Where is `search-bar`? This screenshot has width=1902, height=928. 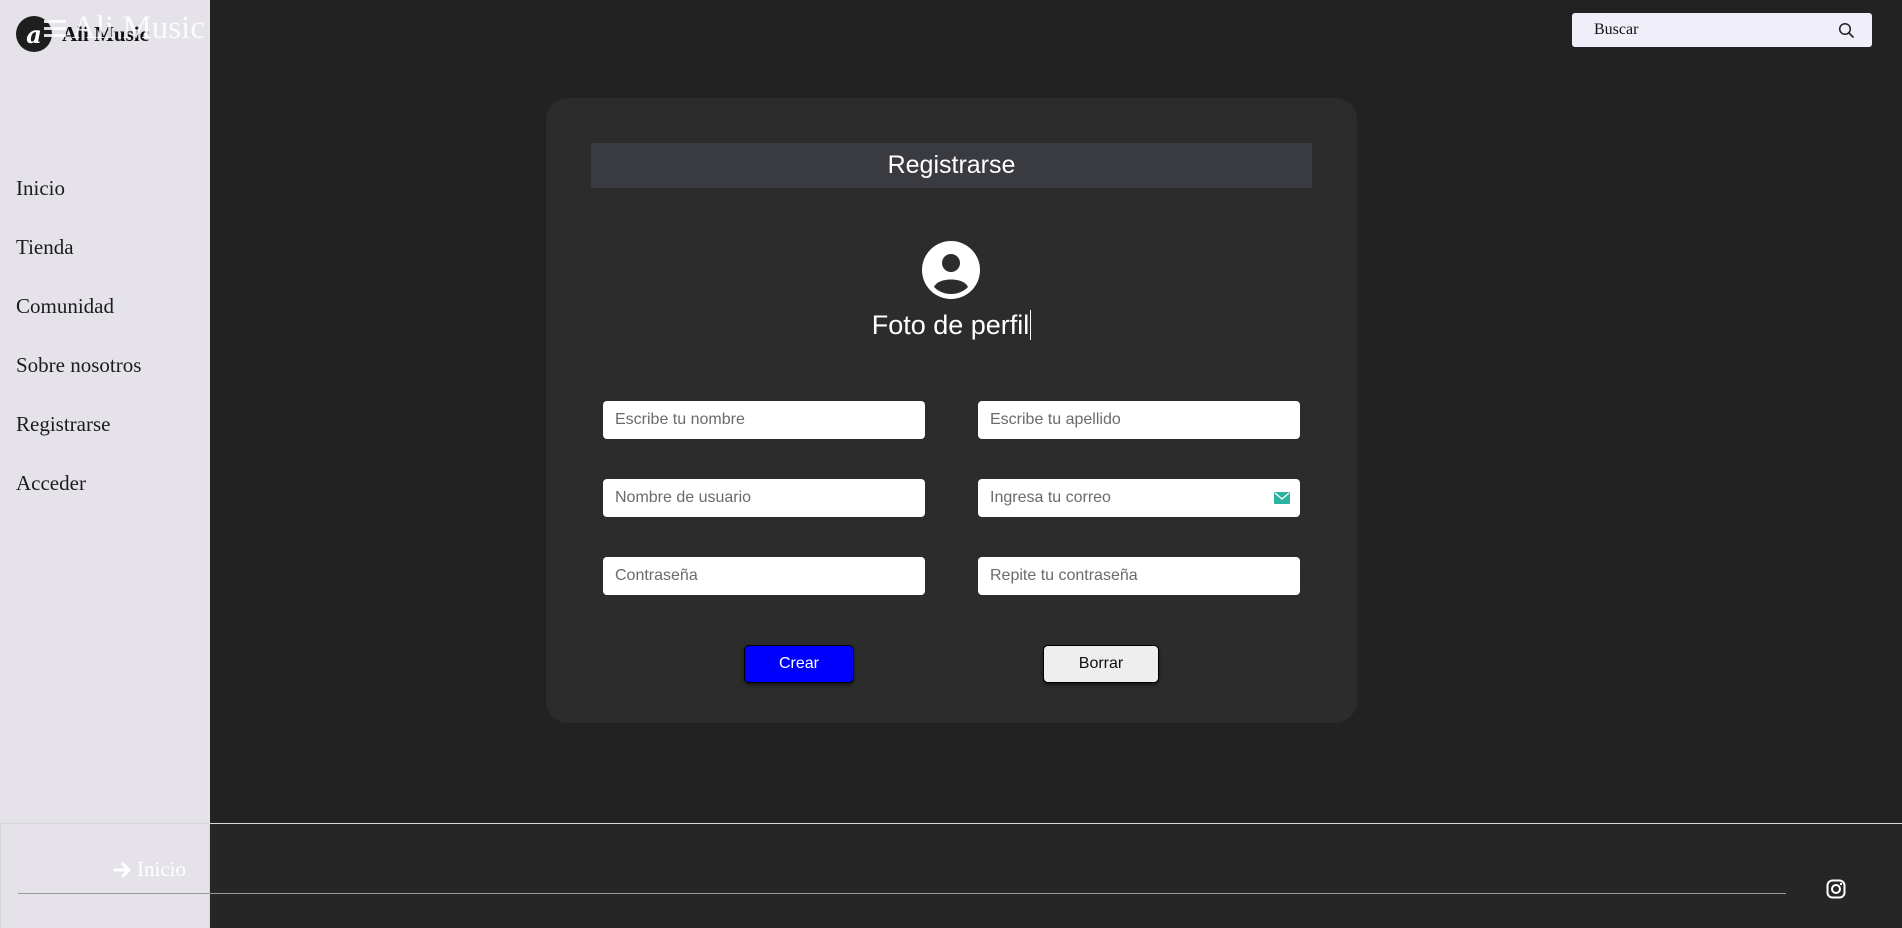 search-bar is located at coordinates (1722, 30).